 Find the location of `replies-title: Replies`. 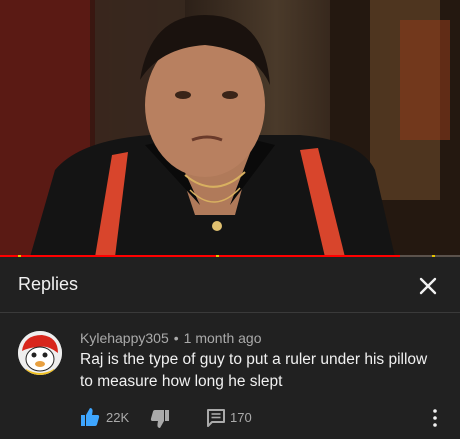

replies-title: Replies is located at coordinates (48, 284).